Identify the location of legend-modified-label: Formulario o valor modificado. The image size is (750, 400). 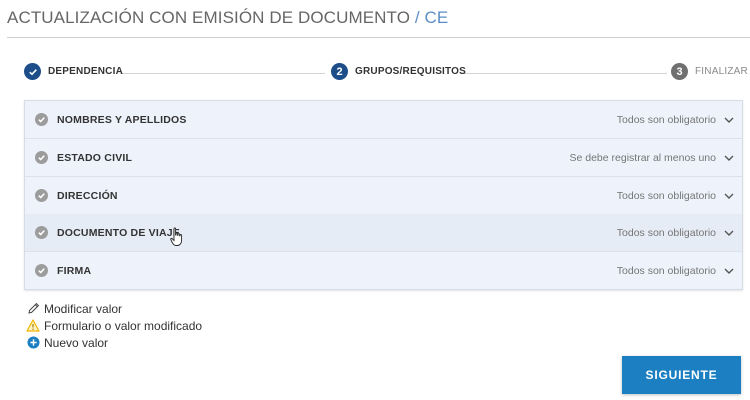
(123, 325).